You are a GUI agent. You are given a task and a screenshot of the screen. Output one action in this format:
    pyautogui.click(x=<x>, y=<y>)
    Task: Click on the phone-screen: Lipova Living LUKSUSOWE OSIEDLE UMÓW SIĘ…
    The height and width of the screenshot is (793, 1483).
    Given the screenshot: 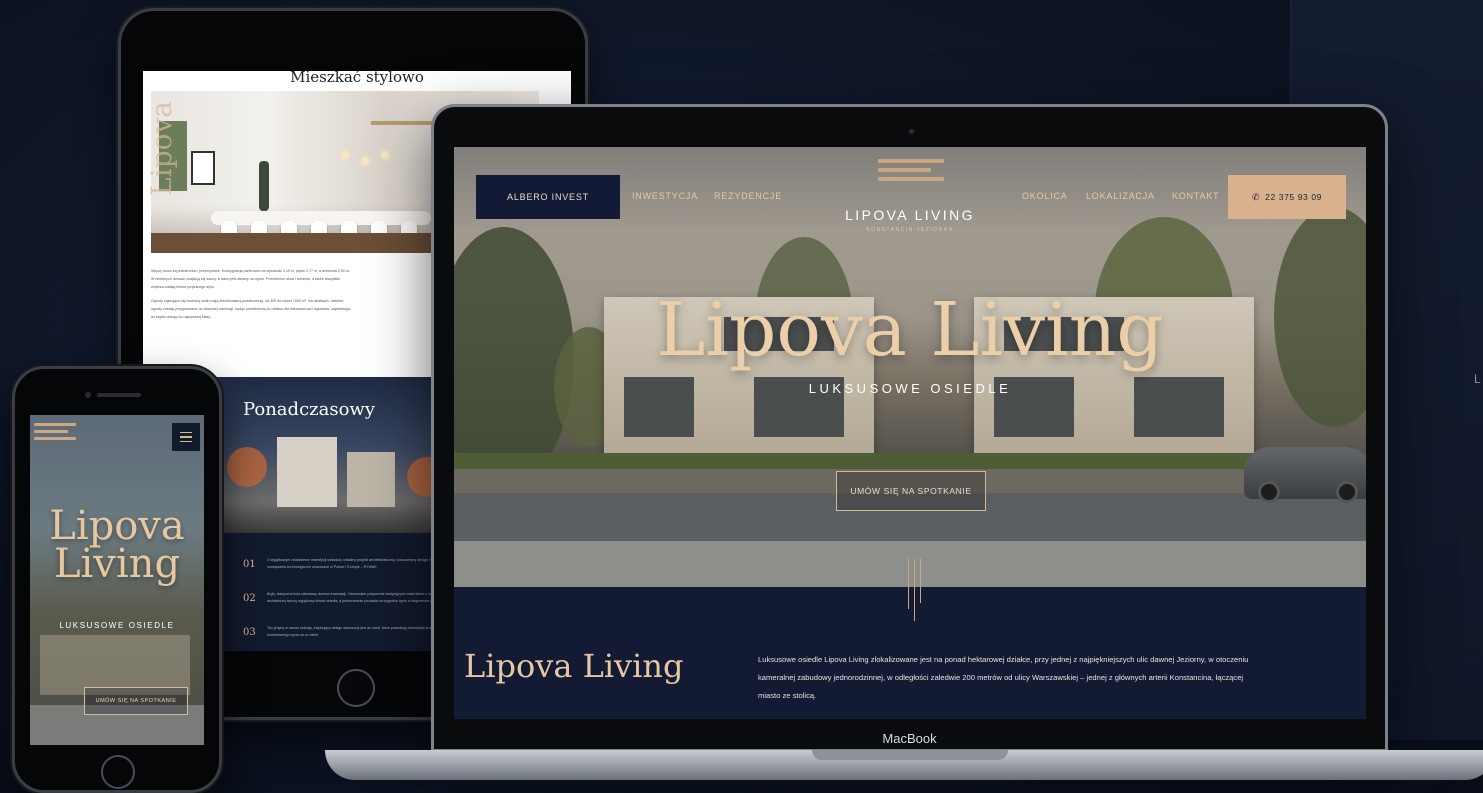 What is the action you would take?
    pyautogui.click(x=117, y=580)
    